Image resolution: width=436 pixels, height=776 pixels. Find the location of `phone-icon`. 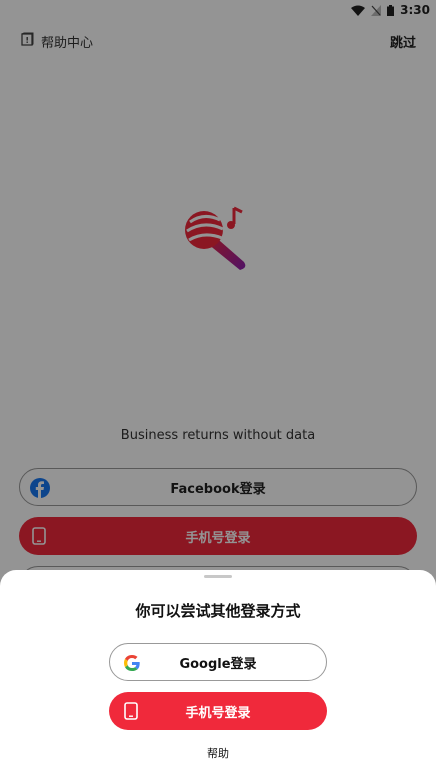

phone-icon is located at coordinates (131, 711).